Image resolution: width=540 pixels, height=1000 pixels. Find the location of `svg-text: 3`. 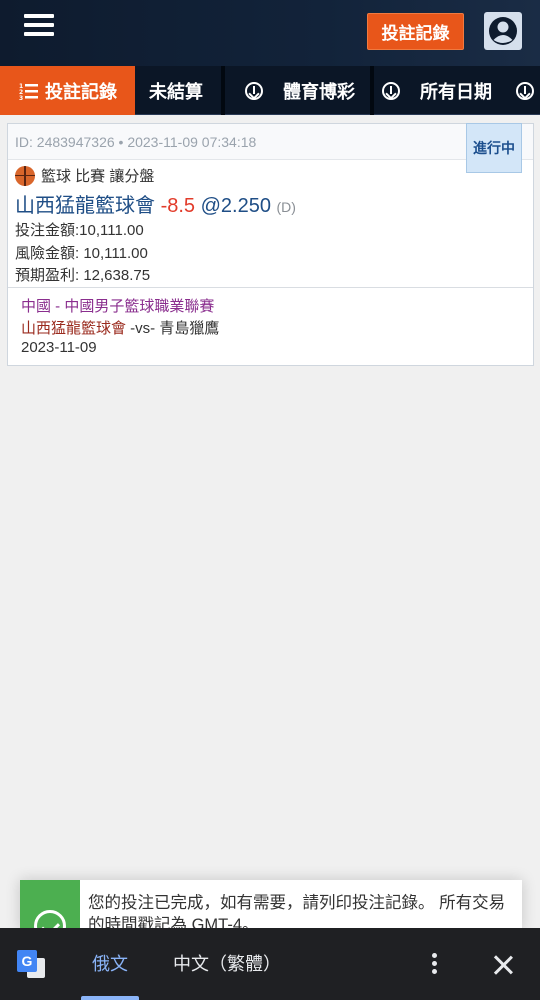

svg-text: 3 is located at coordinates (21, 98).